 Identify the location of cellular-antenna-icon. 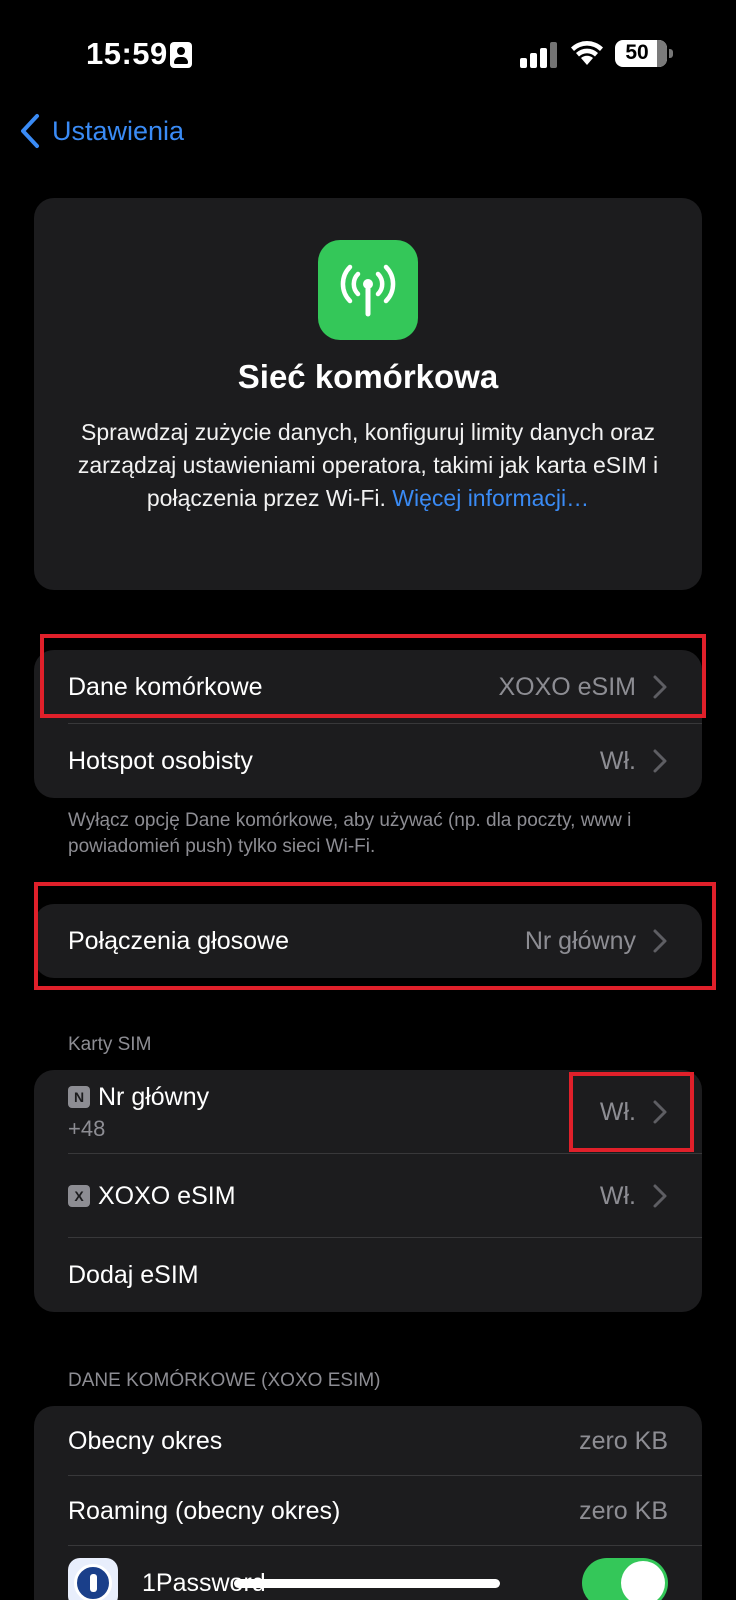
(368, 290).